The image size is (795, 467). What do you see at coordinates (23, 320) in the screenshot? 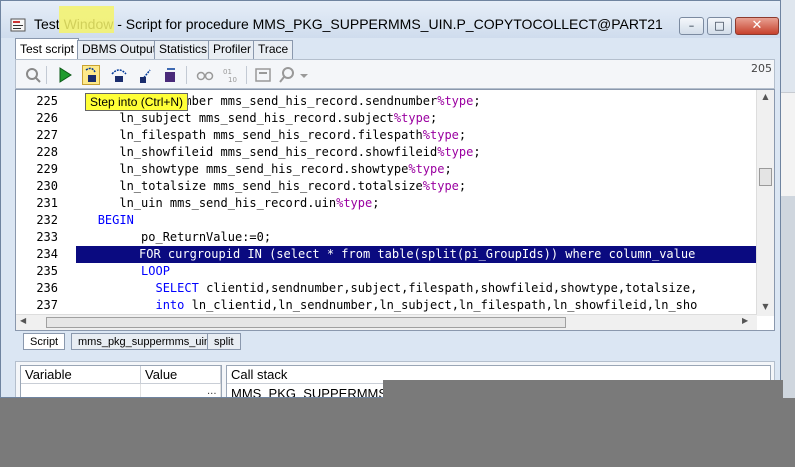
I see `scroll-left-icon: ◀` at bounding box center [23, 320].